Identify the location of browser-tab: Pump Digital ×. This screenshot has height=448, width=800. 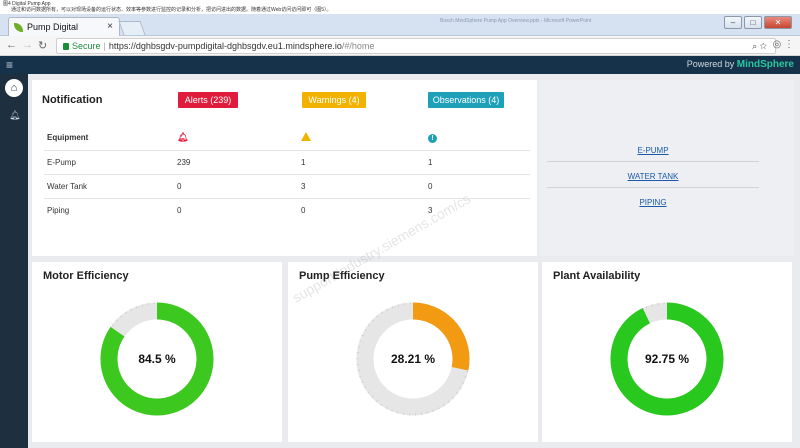
(64, 26).